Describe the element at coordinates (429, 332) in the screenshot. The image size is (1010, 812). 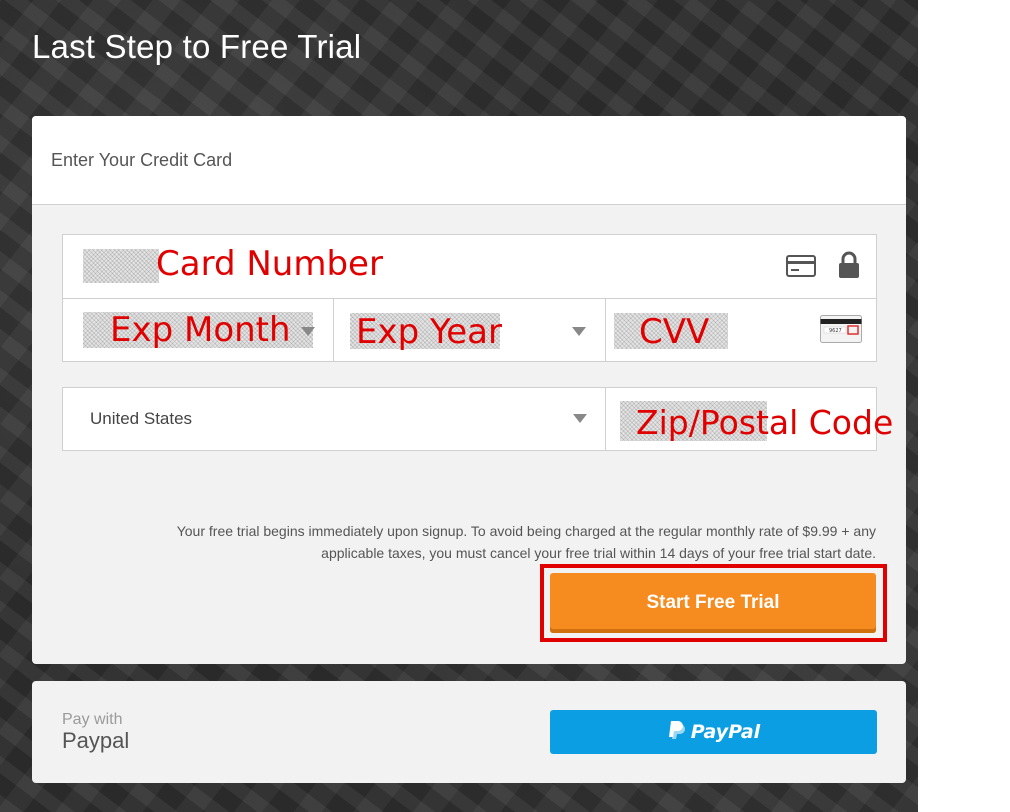
I see `exp-year-label: Exp Year` at that location.